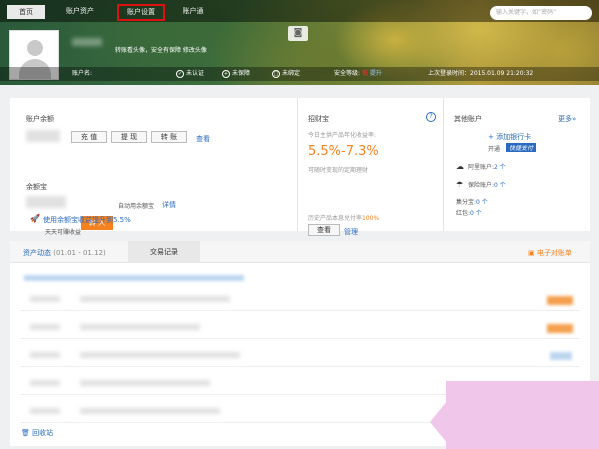 This screenshot has width=599, height=449. What do you see at coordinates (541, 13) in the screenshot?
I see `search-input: 输入关键字，如“密码”` at bounding box center [541, 13].